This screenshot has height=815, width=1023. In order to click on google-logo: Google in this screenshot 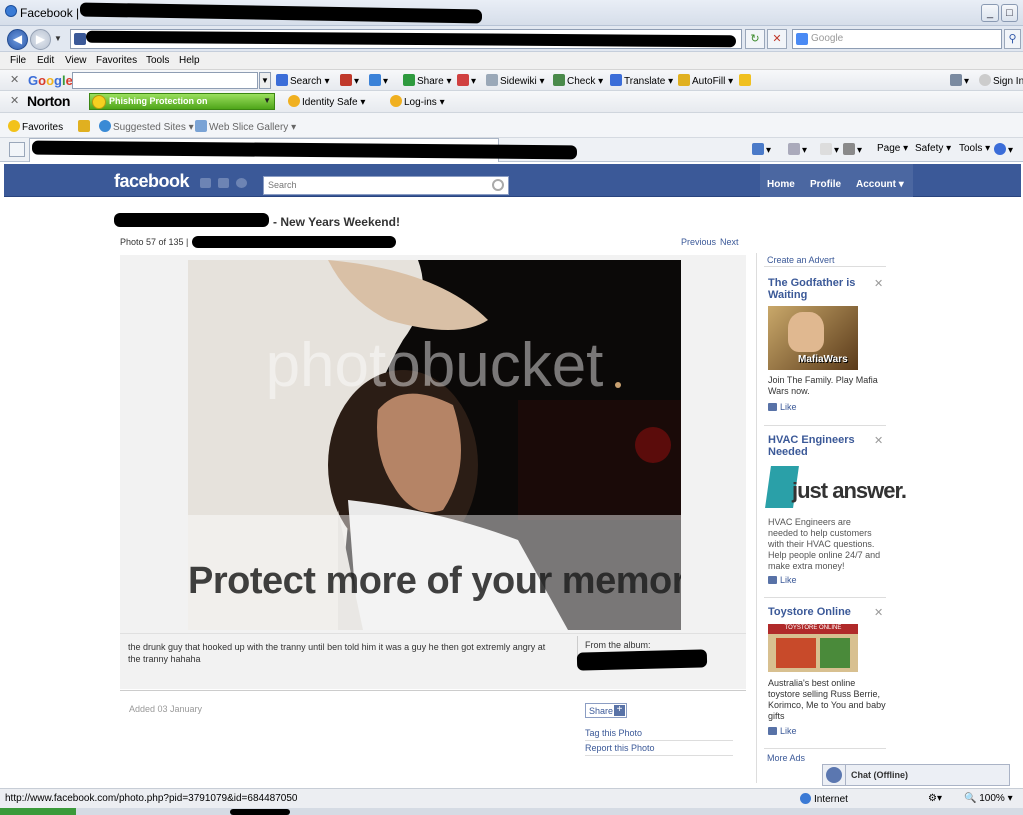, I will do `click(50, 80)`.